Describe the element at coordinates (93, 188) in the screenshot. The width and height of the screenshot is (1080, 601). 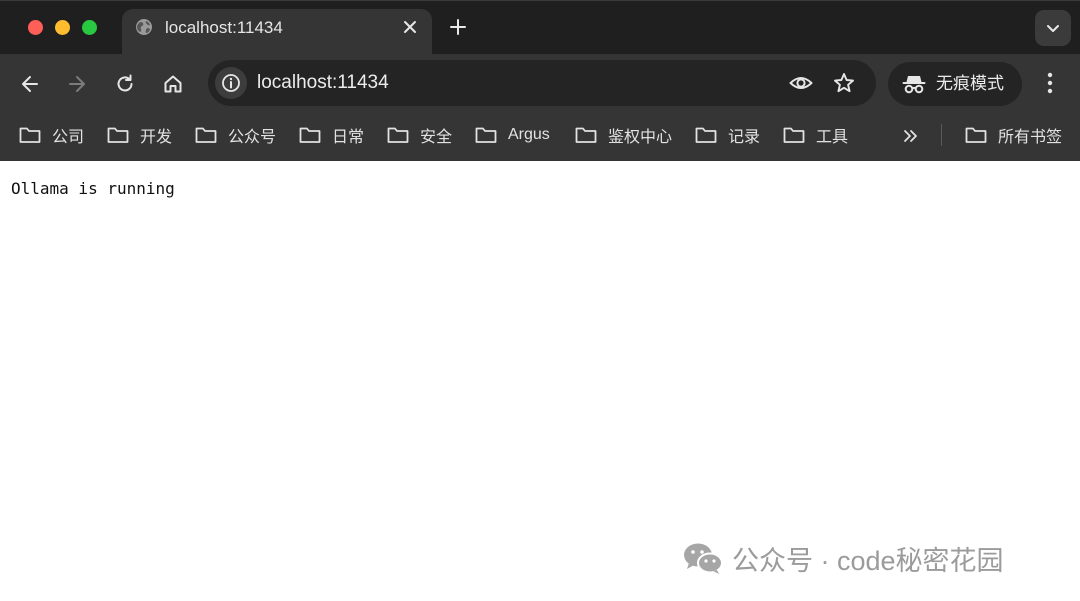
I see `page-body-text: Ollama is running` at that location.